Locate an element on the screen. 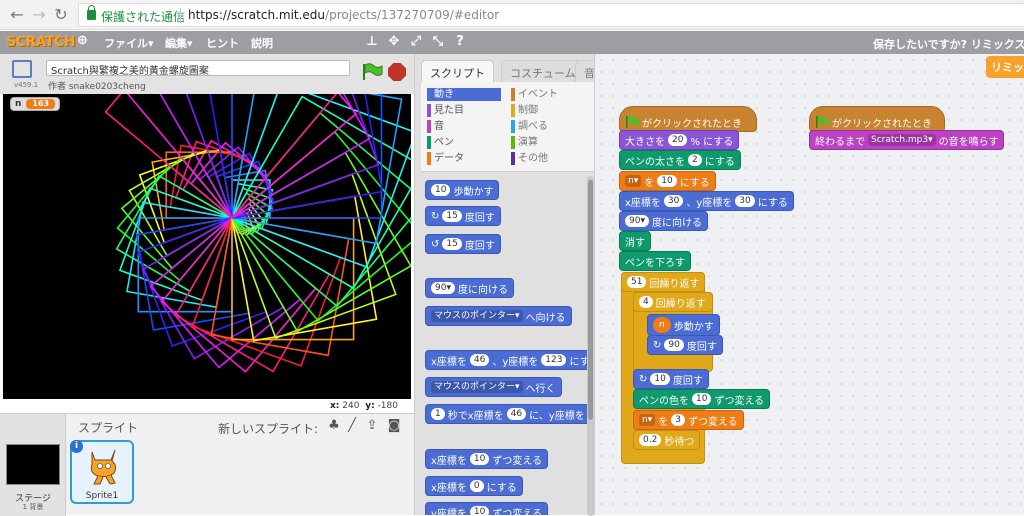  paint-brush-icon: ╱ is located at coordinates (352, 426).